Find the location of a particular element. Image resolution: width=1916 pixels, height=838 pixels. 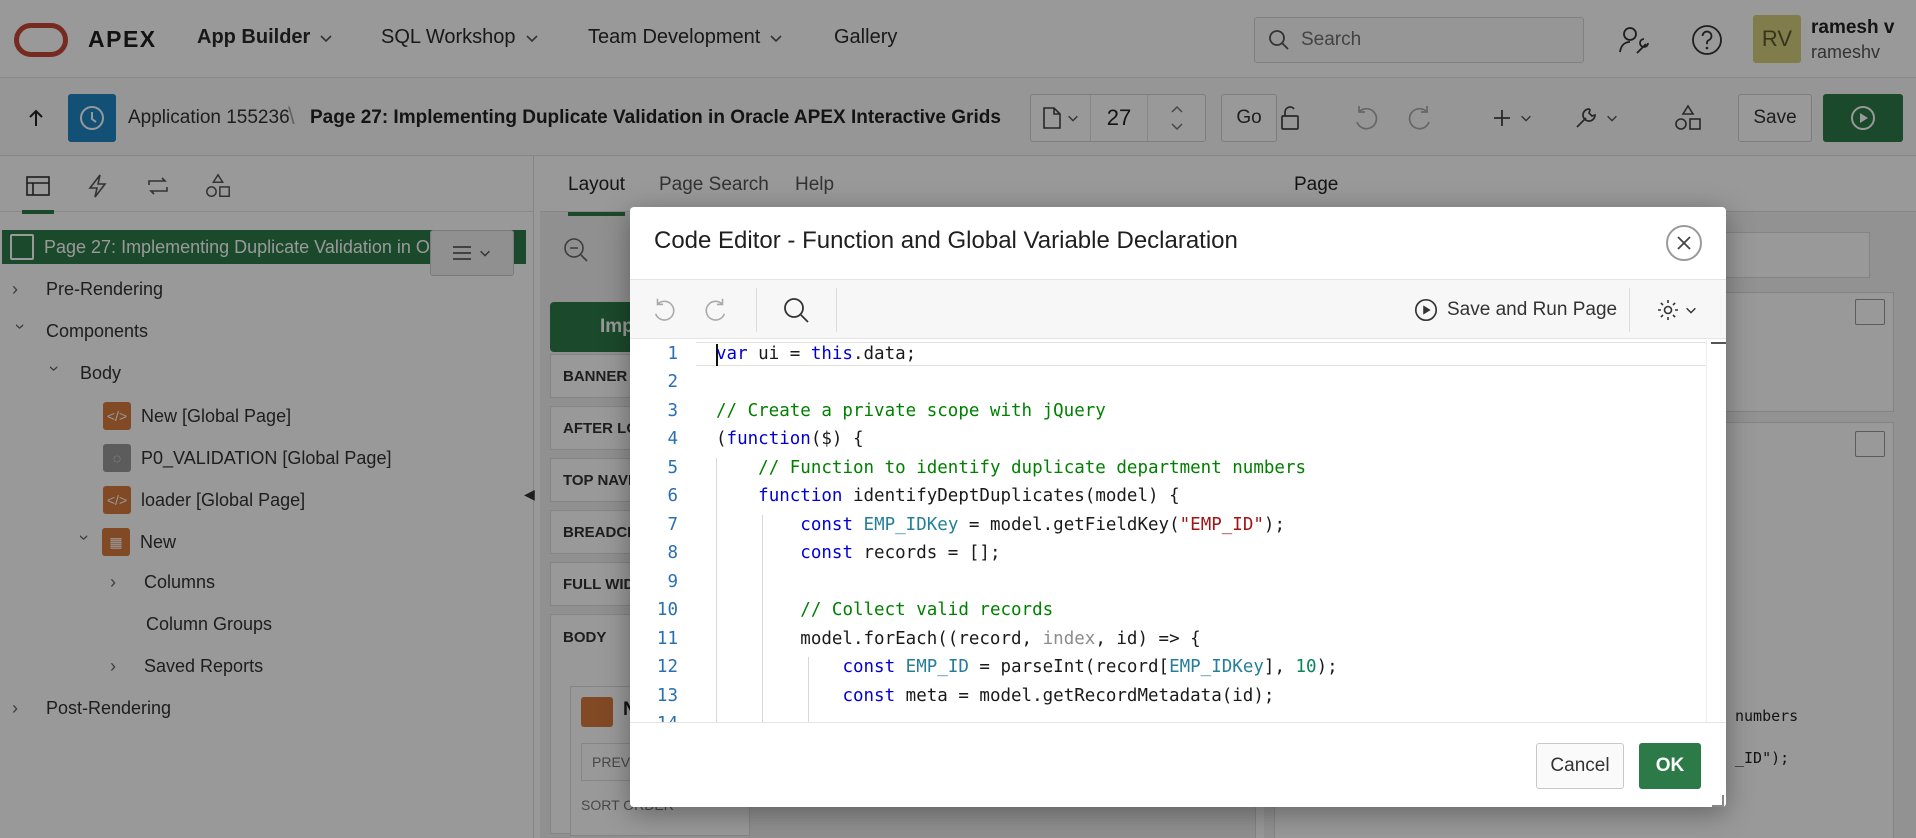

editor-vertical-scrollbar is located at coordinates (1716, 531).